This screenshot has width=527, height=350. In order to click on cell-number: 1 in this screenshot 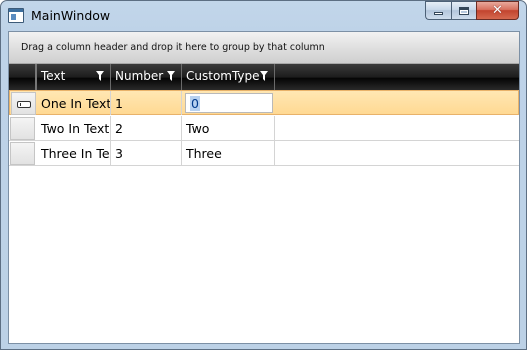, I will do `click(146, 103)`.